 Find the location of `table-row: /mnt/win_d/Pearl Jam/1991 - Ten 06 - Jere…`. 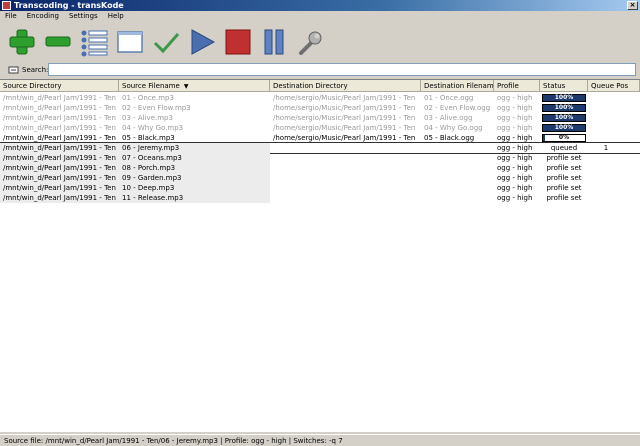

table-row: /mnt/win_d/Pearl Jam/1991 - Ten 06 - Jere… is located at coordinates (320, 148).